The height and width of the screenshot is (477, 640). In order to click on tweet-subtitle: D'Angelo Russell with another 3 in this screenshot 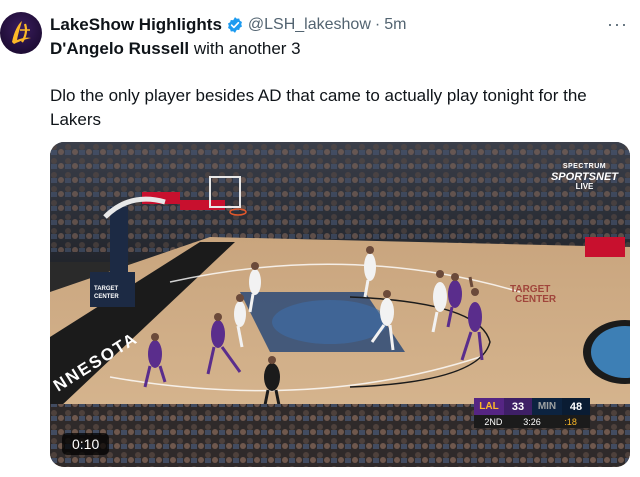, I will do `click(175, 49)`.